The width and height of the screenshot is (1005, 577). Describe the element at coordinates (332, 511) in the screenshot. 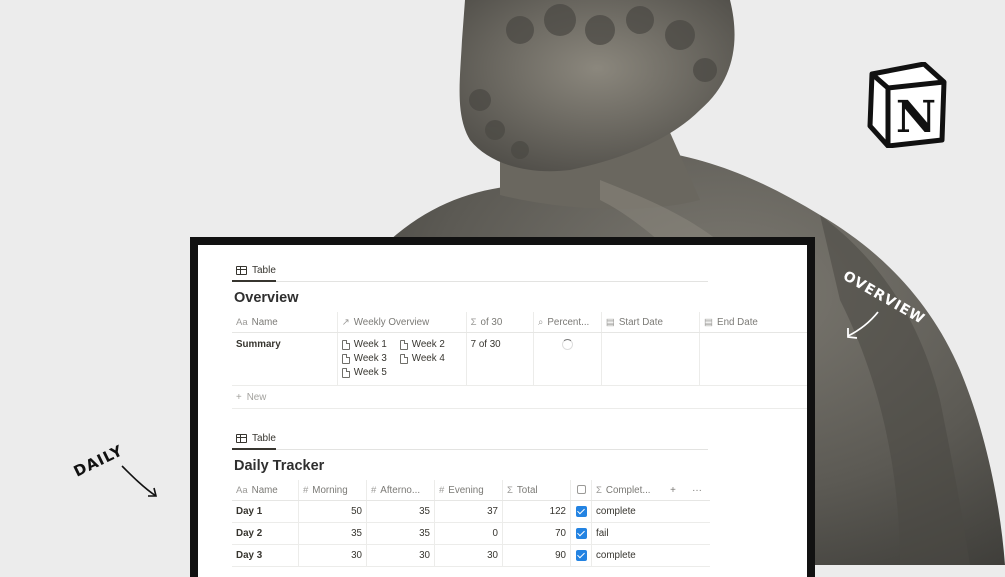

I see `morning-cell: 50` at that location.